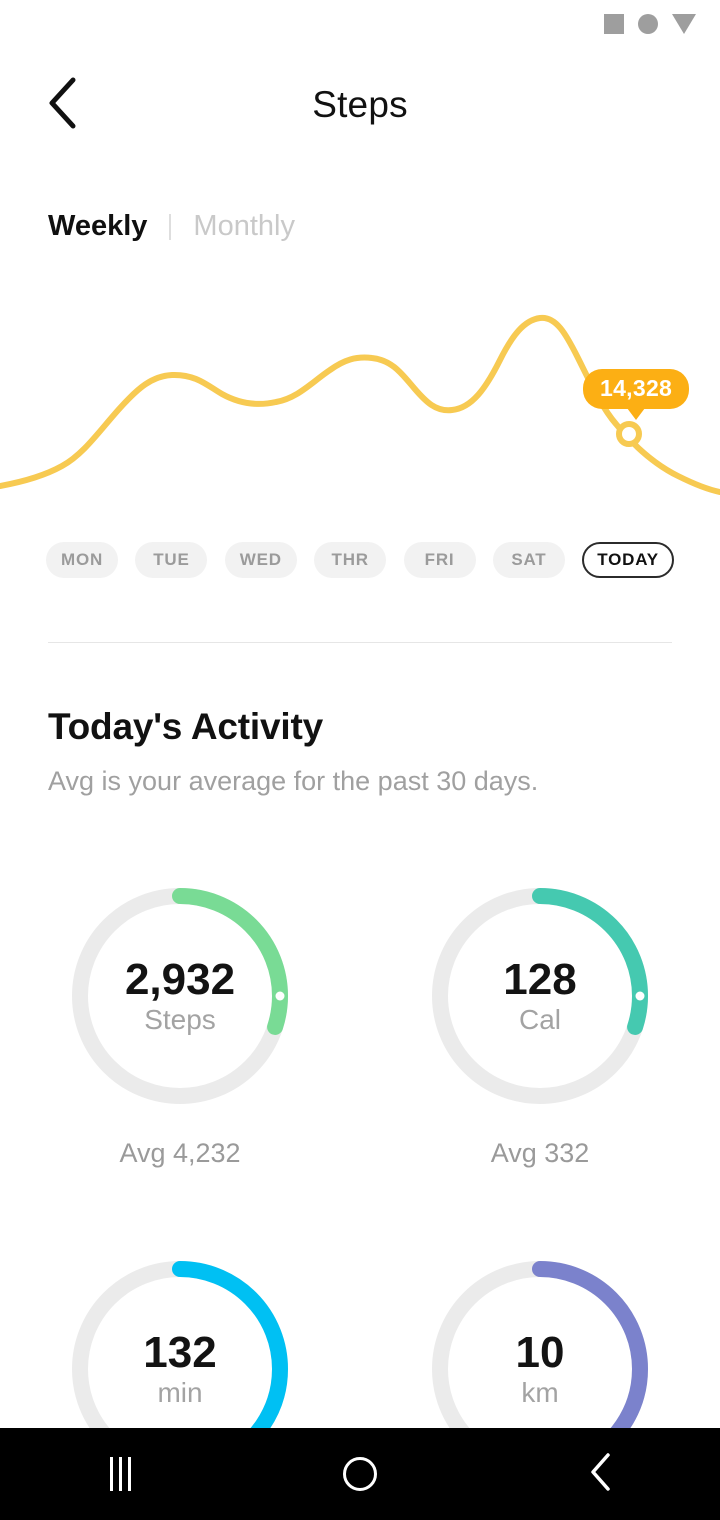  What do you see at coordinates (629, 434) in the screenshot?
I see `chart-highlight-marker` at bounding box center [629, 434].